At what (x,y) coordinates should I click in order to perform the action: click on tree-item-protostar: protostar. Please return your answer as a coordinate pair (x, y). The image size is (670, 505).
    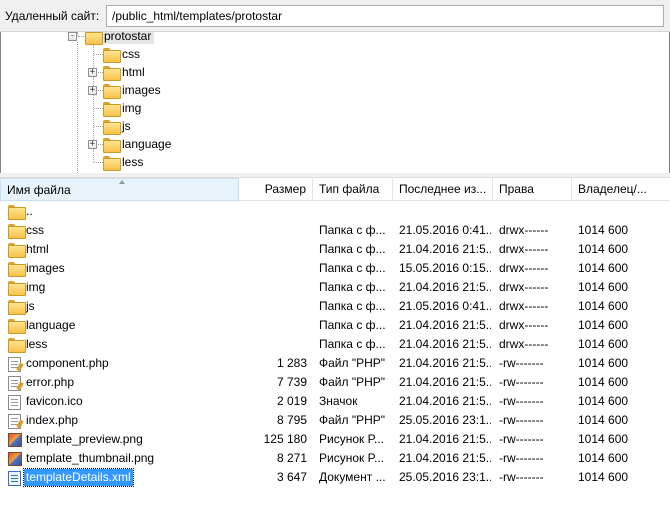
    Looking at the image, I should click on (120, 38).